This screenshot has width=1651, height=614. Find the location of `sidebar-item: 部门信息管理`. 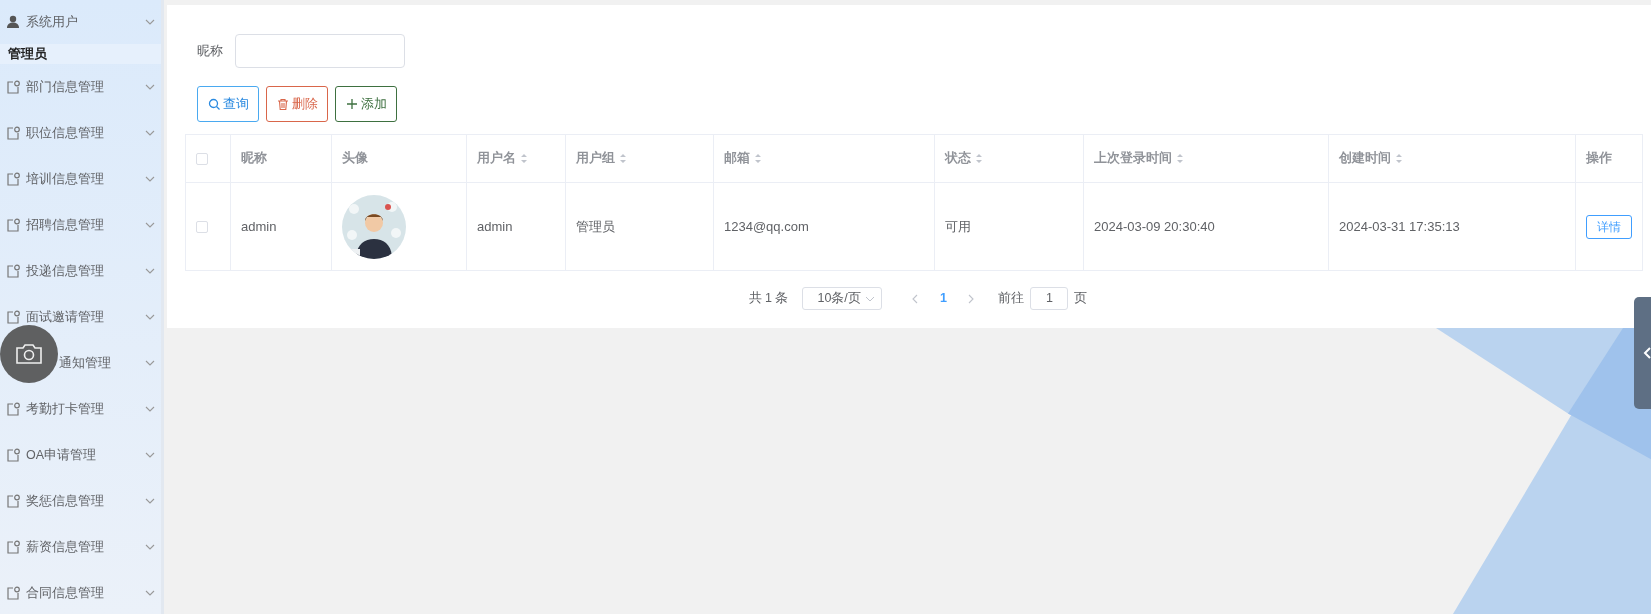

sidebar-item: 部门信息管理 is located at coordinates (80, 87).